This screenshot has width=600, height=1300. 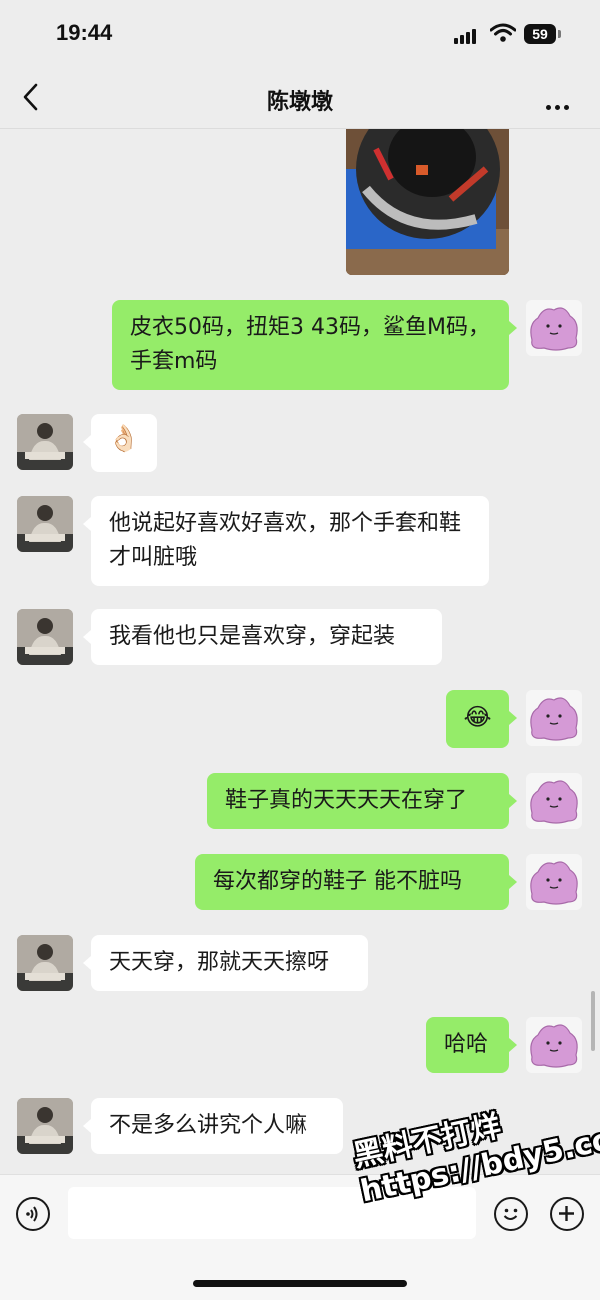 I want to click on message-bubble-sent: 鞋子真的天天天天在穿了, so click(x=362, y=801).